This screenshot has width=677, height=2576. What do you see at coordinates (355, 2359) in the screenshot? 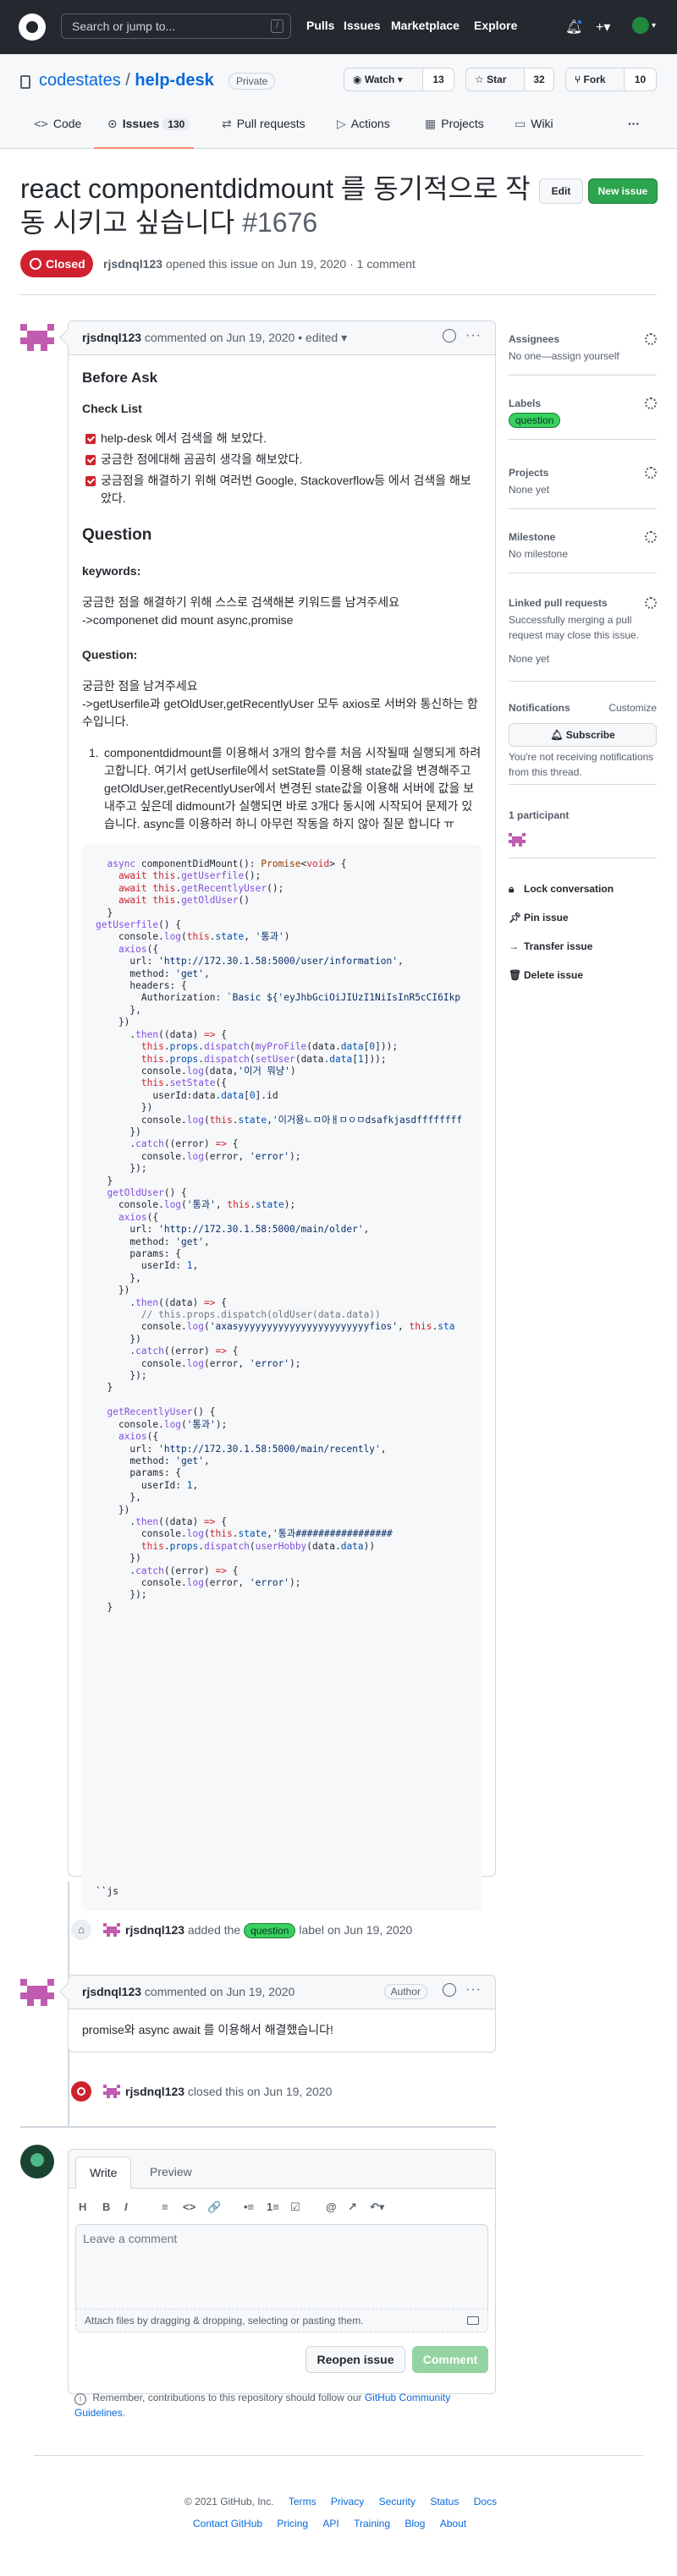
I see `reopen-issue-button: Reopen issue` at bounding box center [355, 2359].